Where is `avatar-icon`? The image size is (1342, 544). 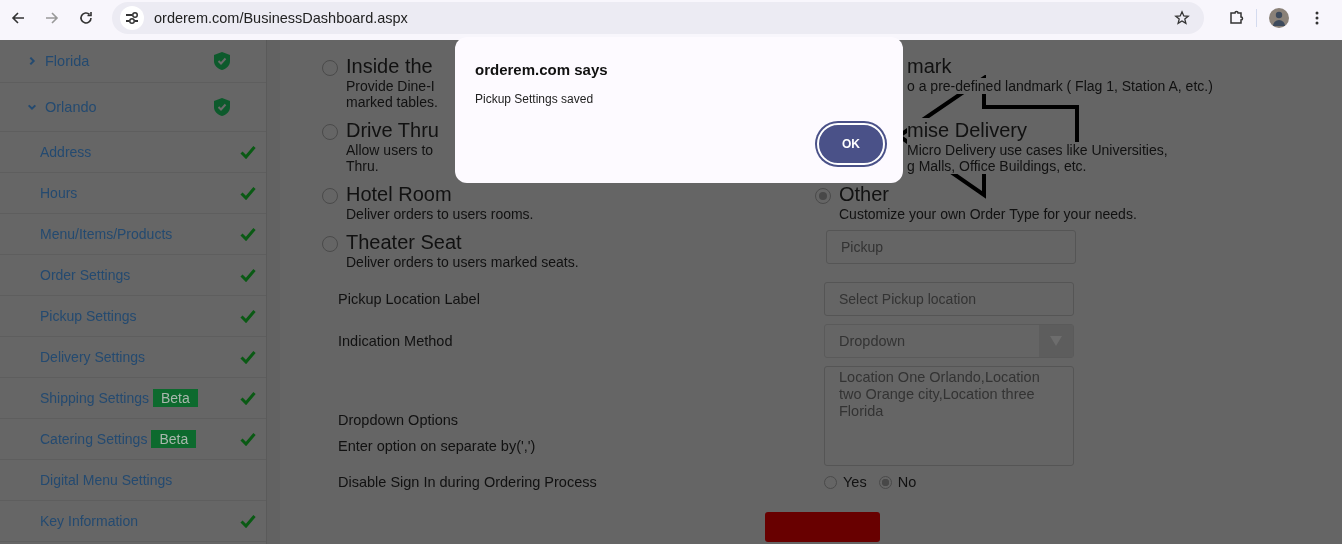
avatar-icon is located at coordinates (1279, 18).